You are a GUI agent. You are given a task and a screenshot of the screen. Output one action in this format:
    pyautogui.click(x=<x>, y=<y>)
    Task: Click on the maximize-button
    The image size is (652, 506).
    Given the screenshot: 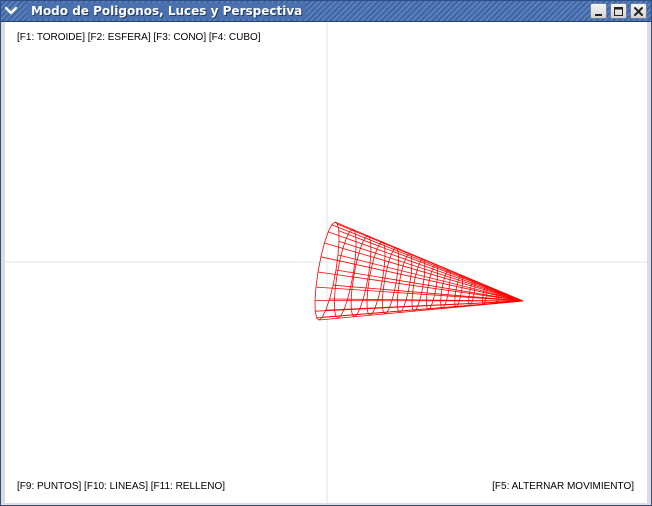 What is the action you would take?
    pyautogui.click(x=618, y=11)
    